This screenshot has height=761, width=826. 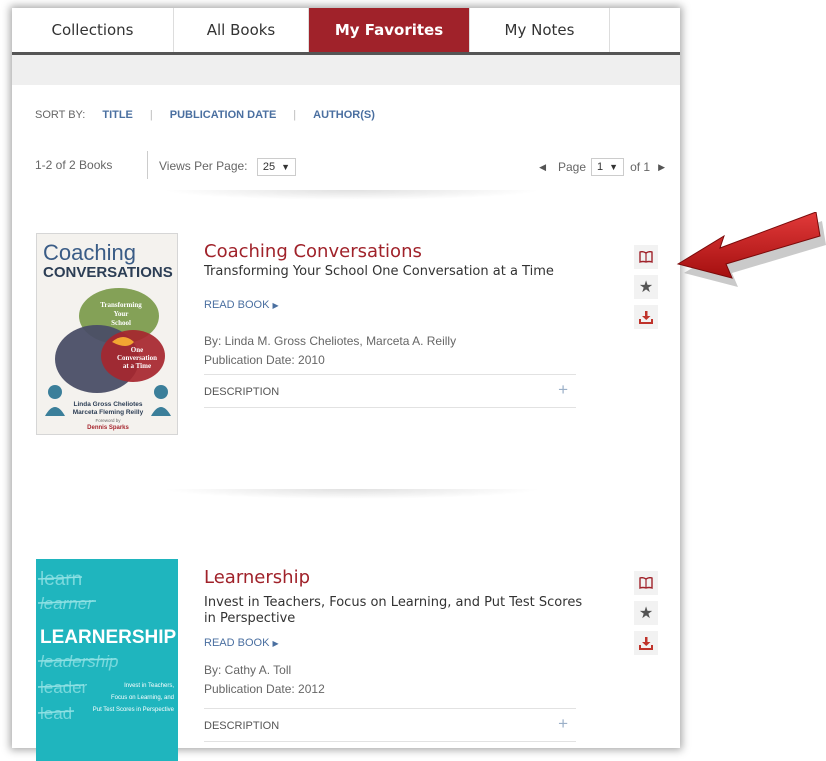 What do you see at coordinates (223, 115) in the screenshot?
I see `sort-publication-date-link: PUBLICATION DATE` at bounding box center [223, 115].